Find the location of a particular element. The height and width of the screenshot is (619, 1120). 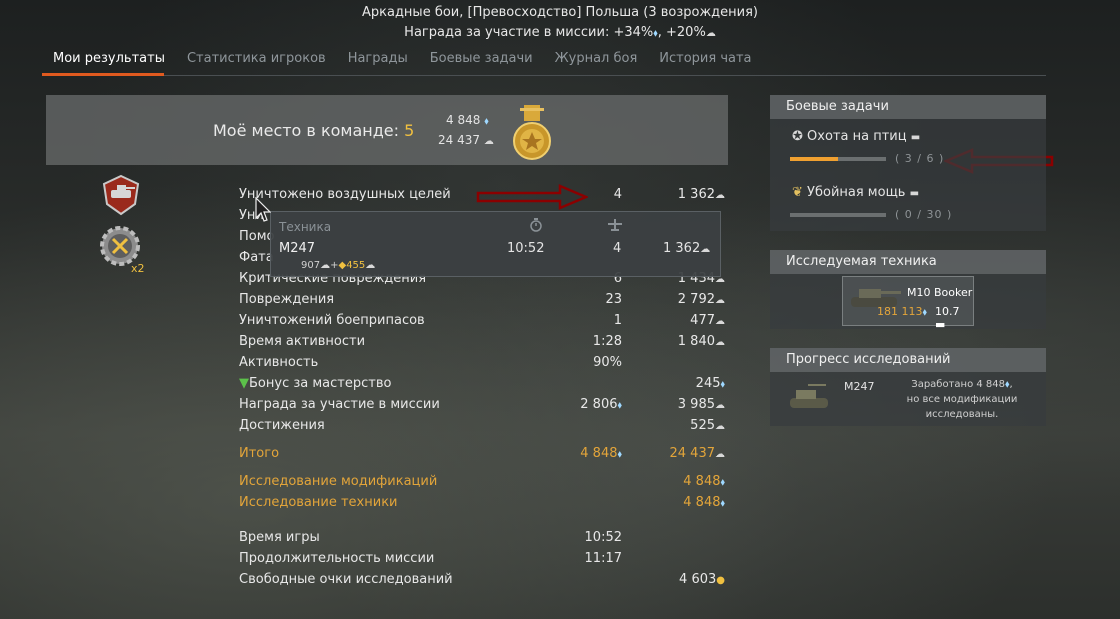

task-progress-text: ( 0 / 30 ) is located at coordinates (924, 214).